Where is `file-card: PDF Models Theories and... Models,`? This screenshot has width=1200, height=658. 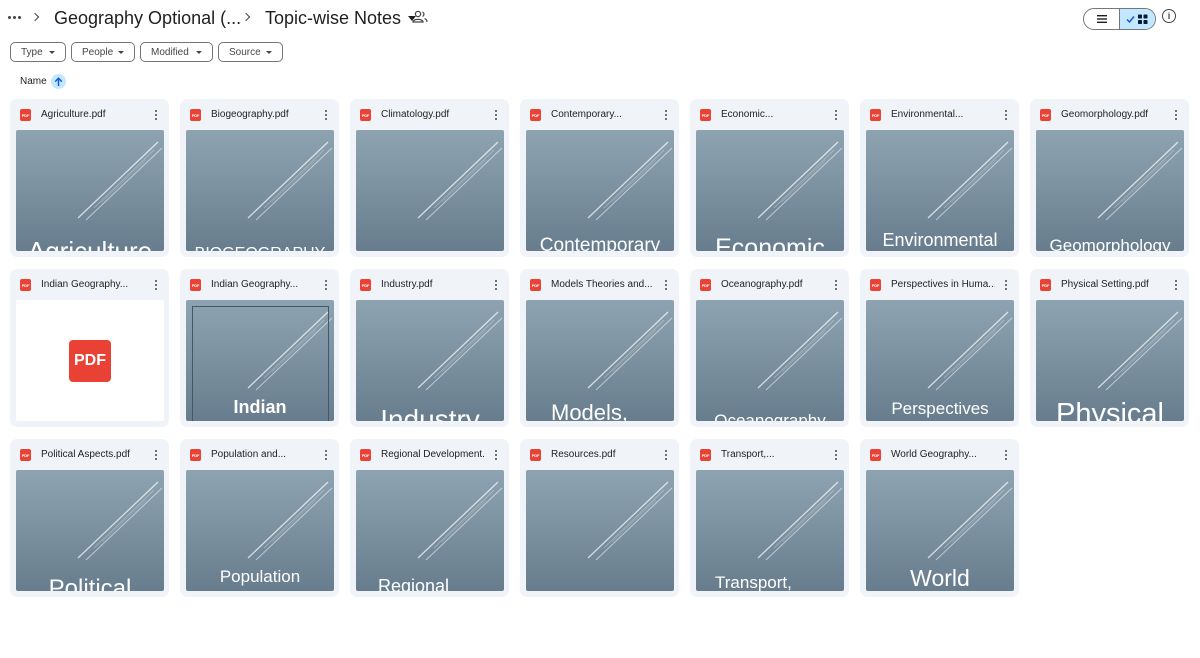 file-card: PDF Models Theories and... Models, is located at coordinates (599, 348).